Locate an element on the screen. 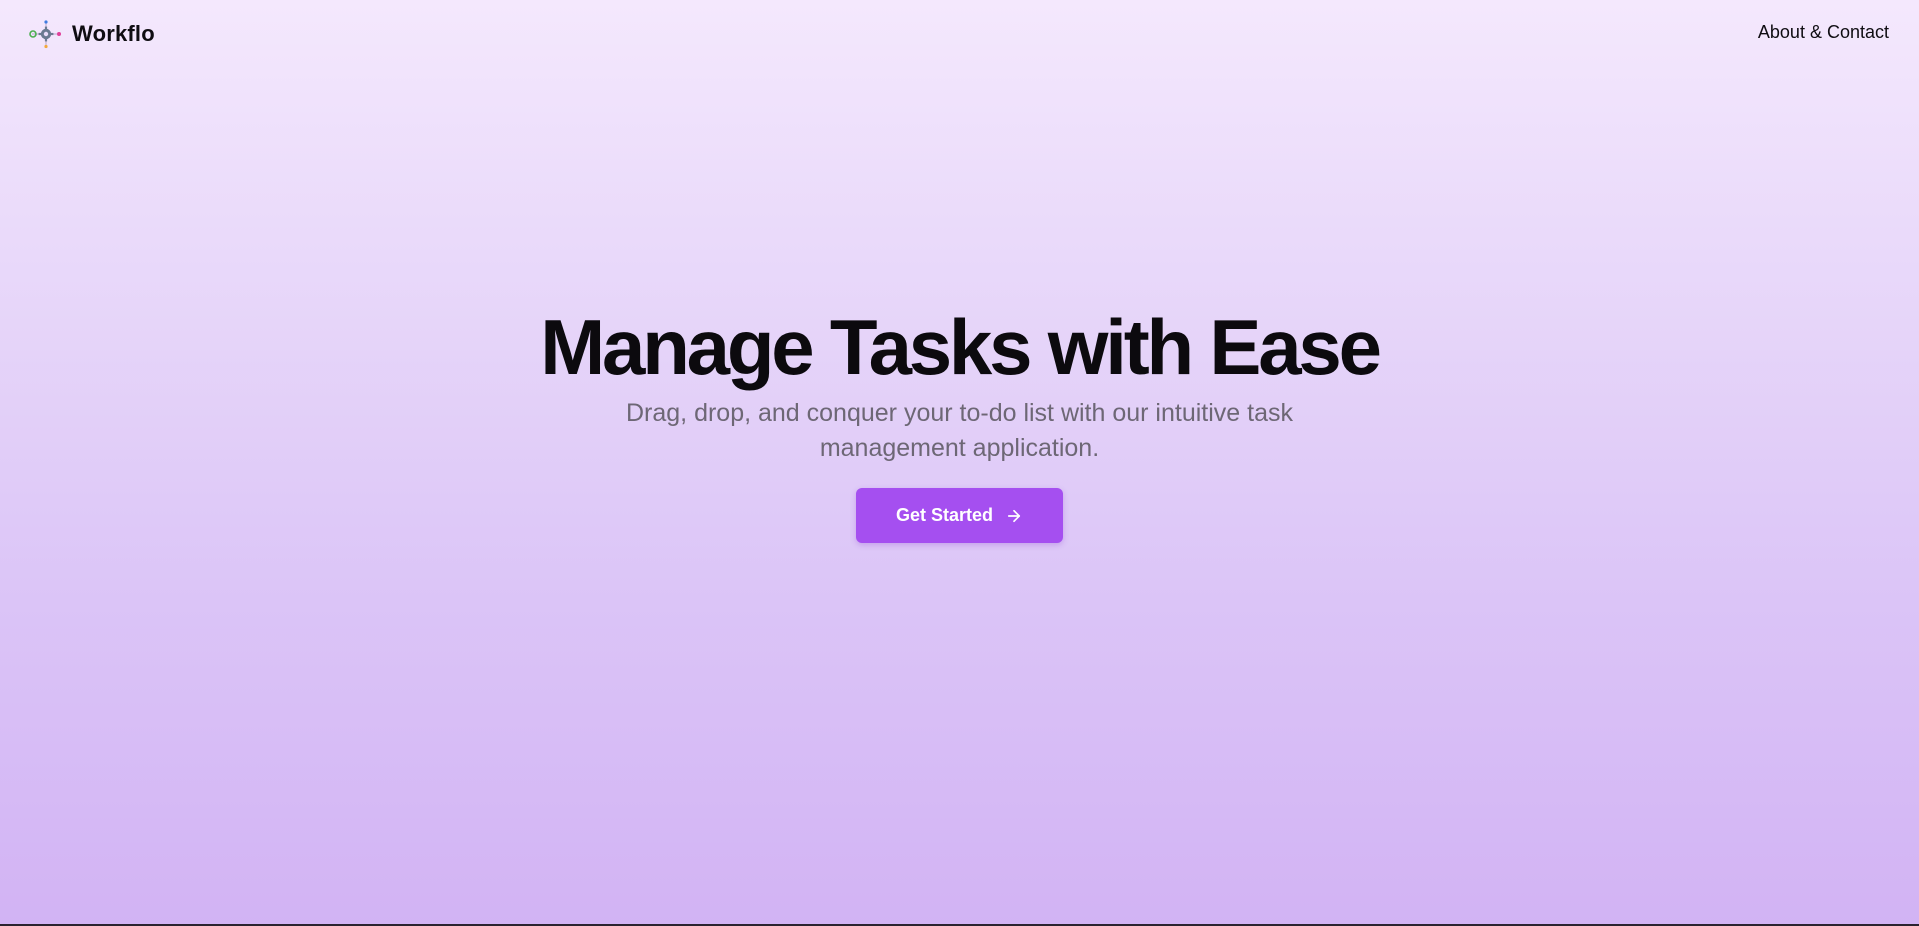 The width and height of the screenshot is (1919, 926). brand-link: Workflo is located at coordinates (91, 34).